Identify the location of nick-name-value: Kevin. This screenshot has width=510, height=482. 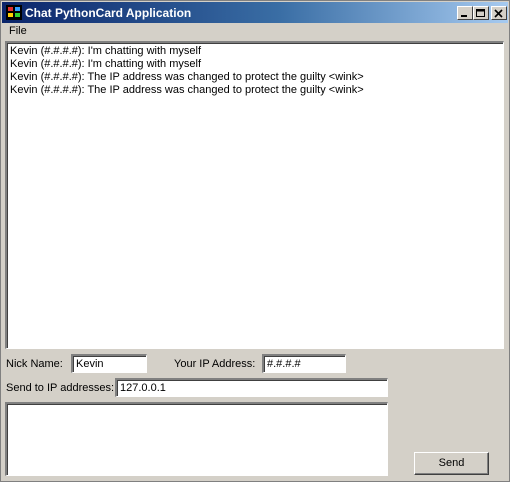
(90, 364).